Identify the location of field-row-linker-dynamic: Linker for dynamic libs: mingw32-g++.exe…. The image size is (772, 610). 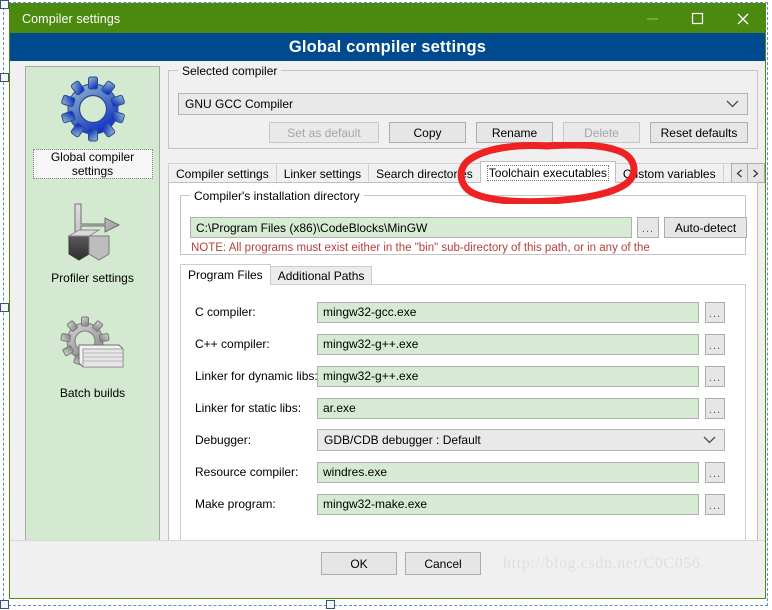
(464, 376).